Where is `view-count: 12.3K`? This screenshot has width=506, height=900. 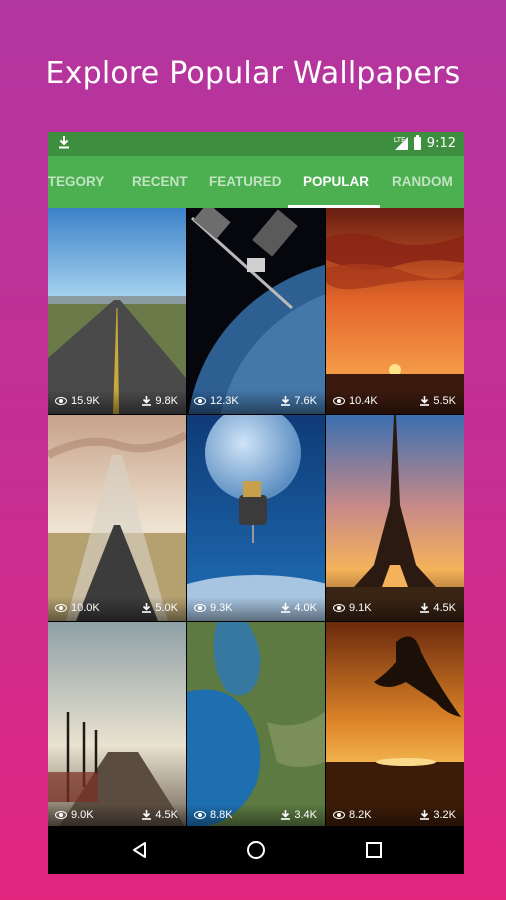
view-count: 12.3K is located at coordinates (224, 401).